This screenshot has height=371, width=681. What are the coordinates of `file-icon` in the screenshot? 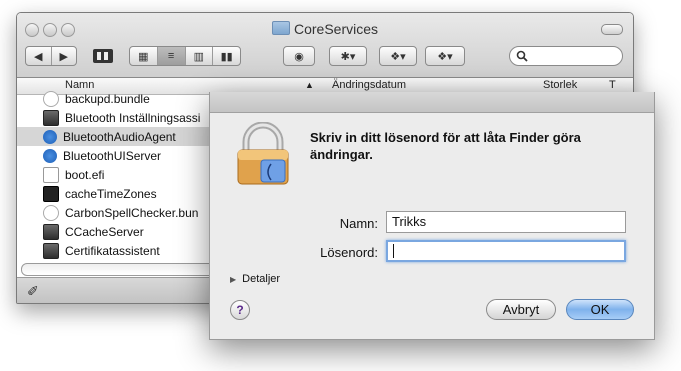 It's located at (51, 174).